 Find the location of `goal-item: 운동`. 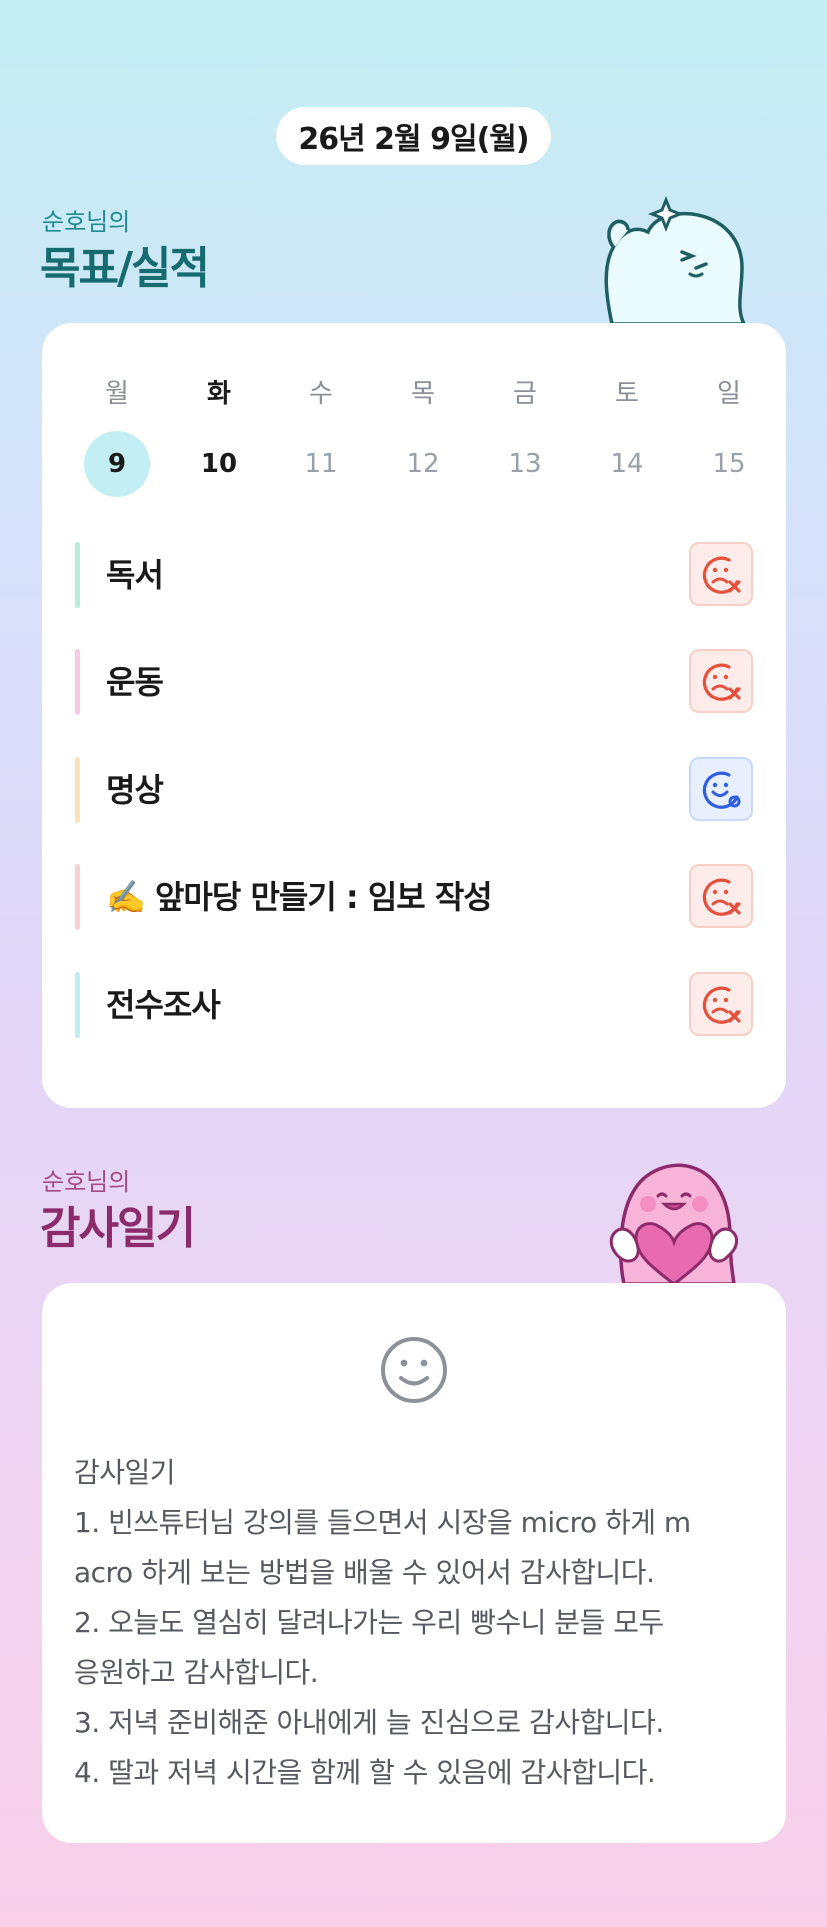

goal-item: 운동 is located at coordinates (414, 682).